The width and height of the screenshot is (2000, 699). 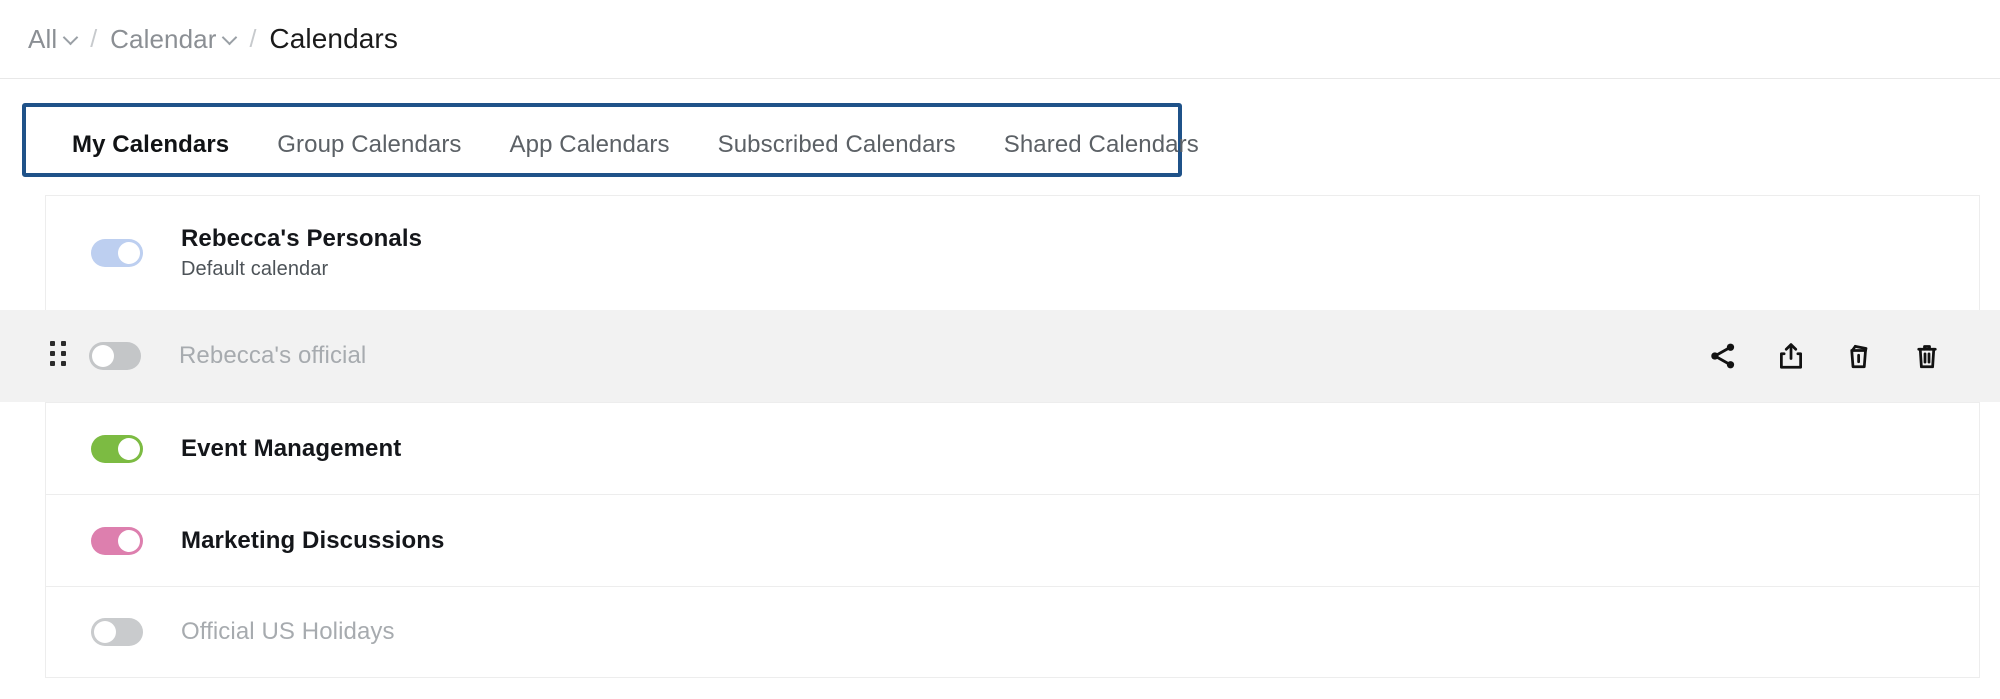 What do you see at coordinates (1000, 39) in the screenshot?
I see `breadcrumb: All / Calendar / Calendars` at bounding box center [1000, 39].